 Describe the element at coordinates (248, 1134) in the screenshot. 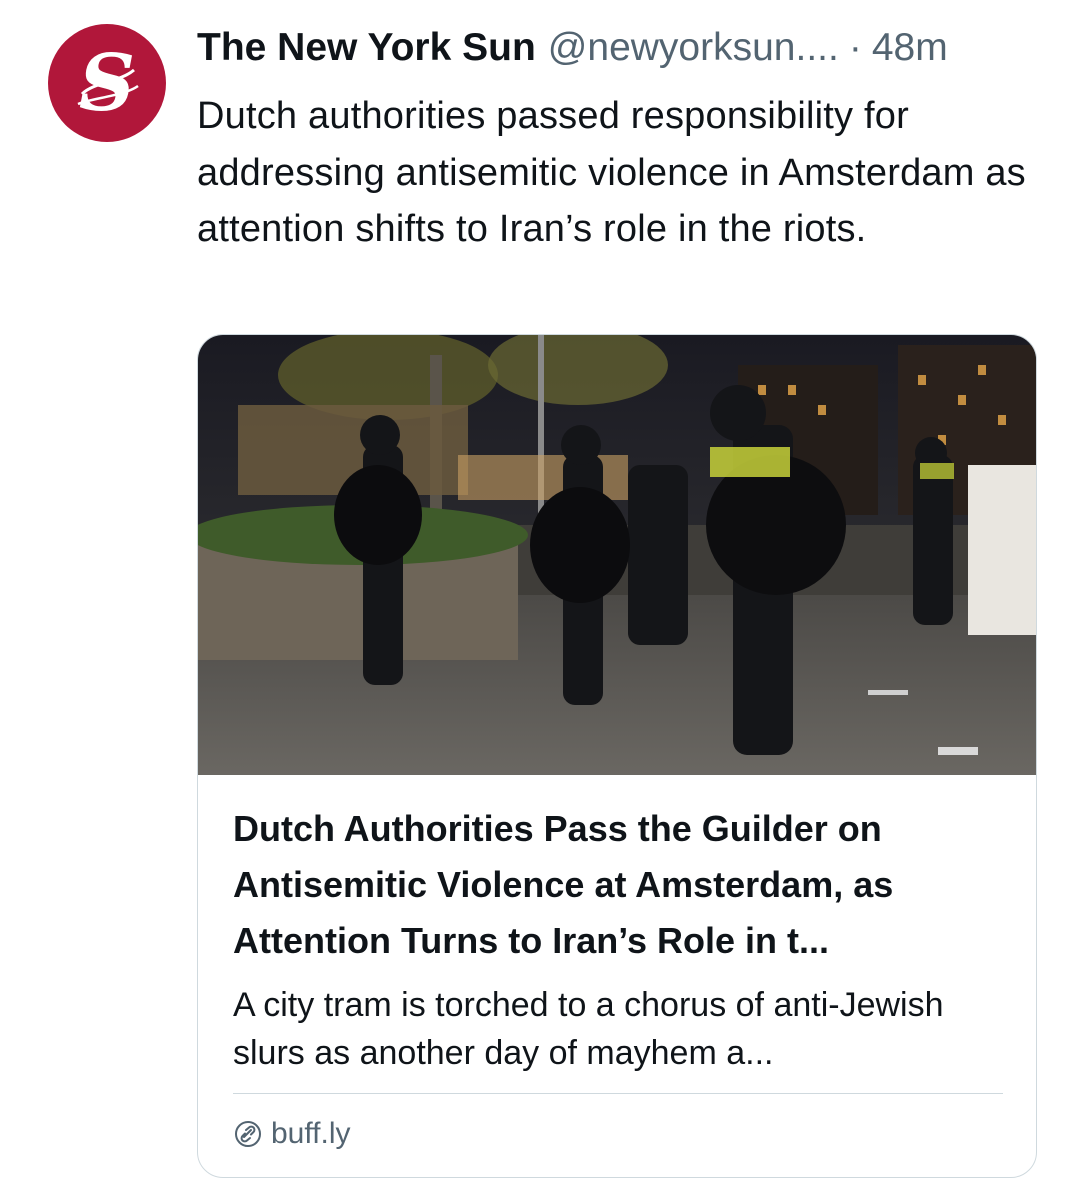

I see `link-icon` at that location.